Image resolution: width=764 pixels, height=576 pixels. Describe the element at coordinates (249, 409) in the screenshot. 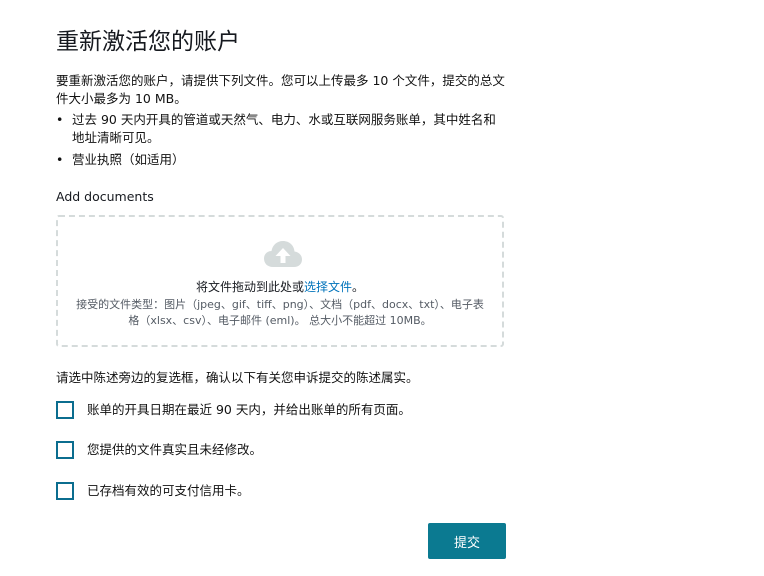

I see `checkbox-label: 账单的开具日期在最近 90 天内，并给出账单的所有页面。` at that location.